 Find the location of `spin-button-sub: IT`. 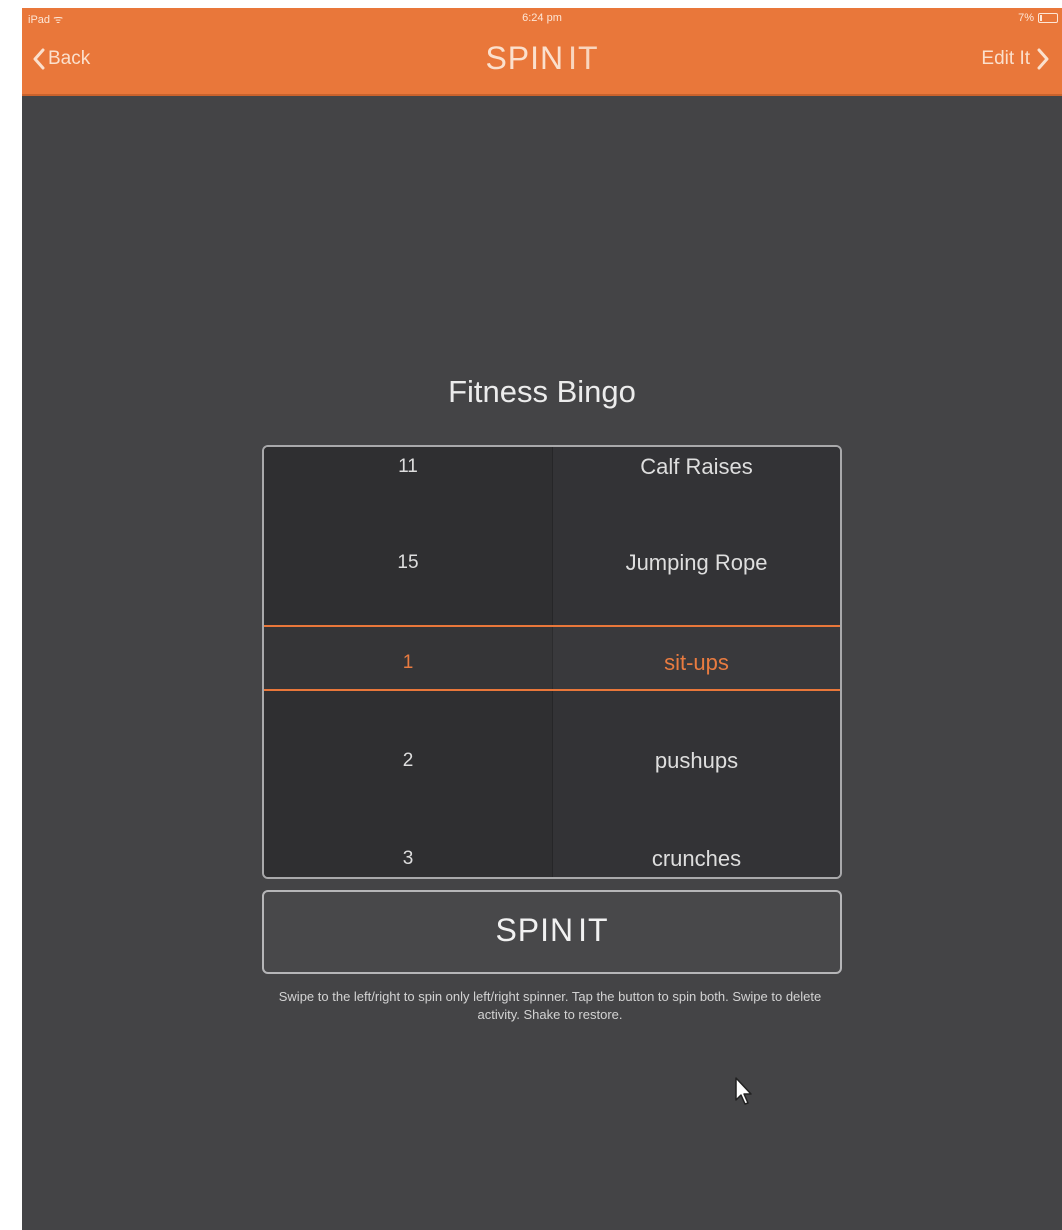

spin-button-sub: IT is located at coordinates (593, 930).